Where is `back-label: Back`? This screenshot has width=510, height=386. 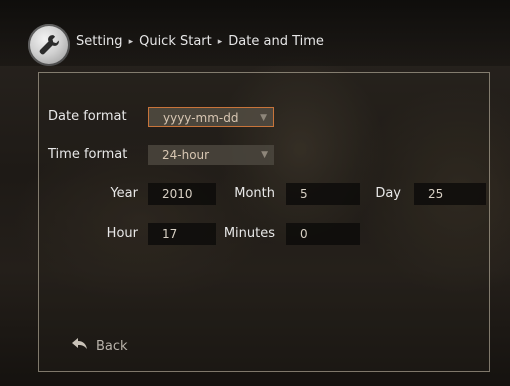 back-label: Back is located at coordinates (112, 346).